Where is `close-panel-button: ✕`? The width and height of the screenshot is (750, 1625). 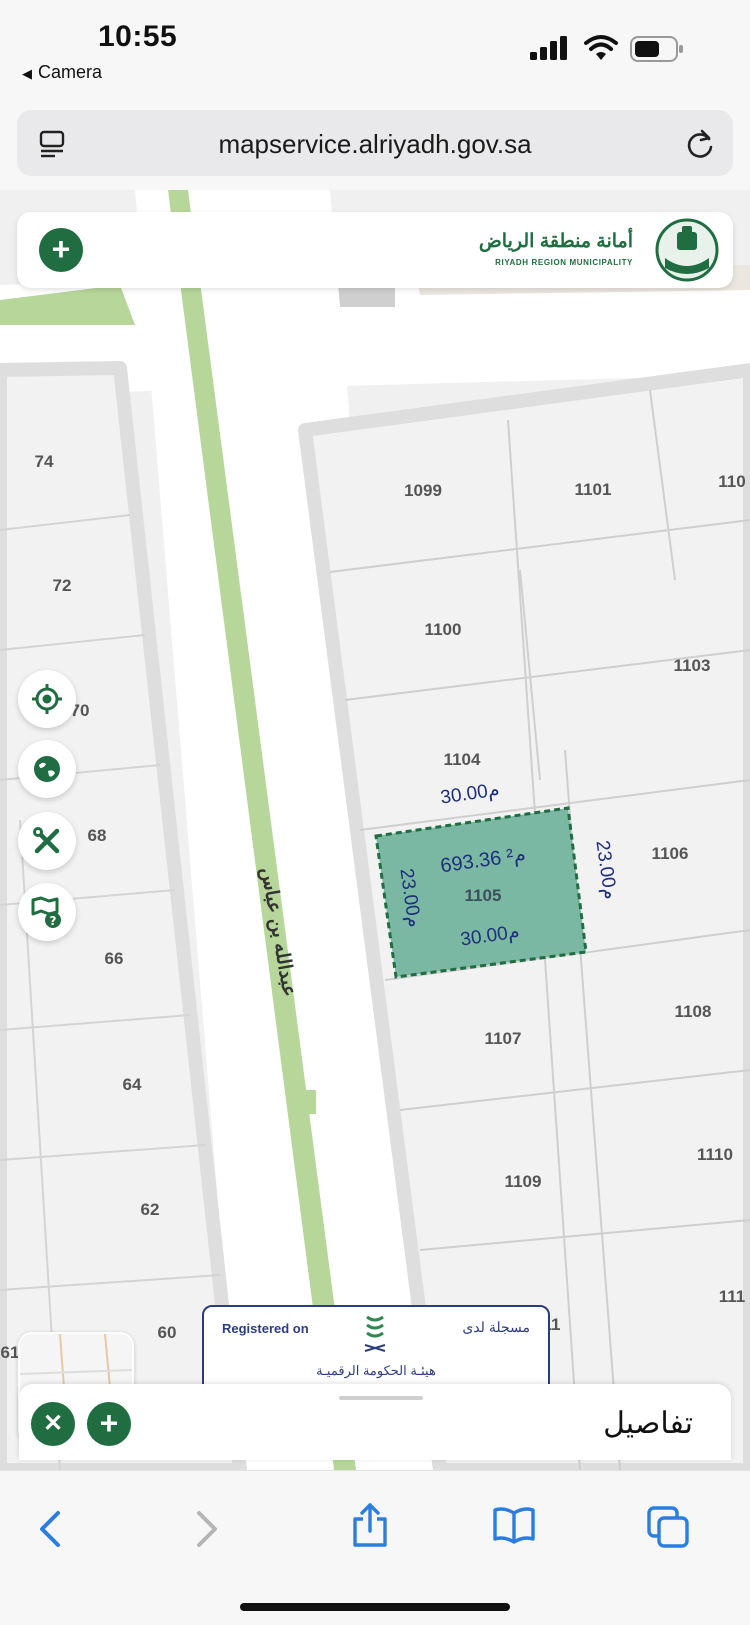
close-panel-button: ✕ is located at coordinates (53, 1424).